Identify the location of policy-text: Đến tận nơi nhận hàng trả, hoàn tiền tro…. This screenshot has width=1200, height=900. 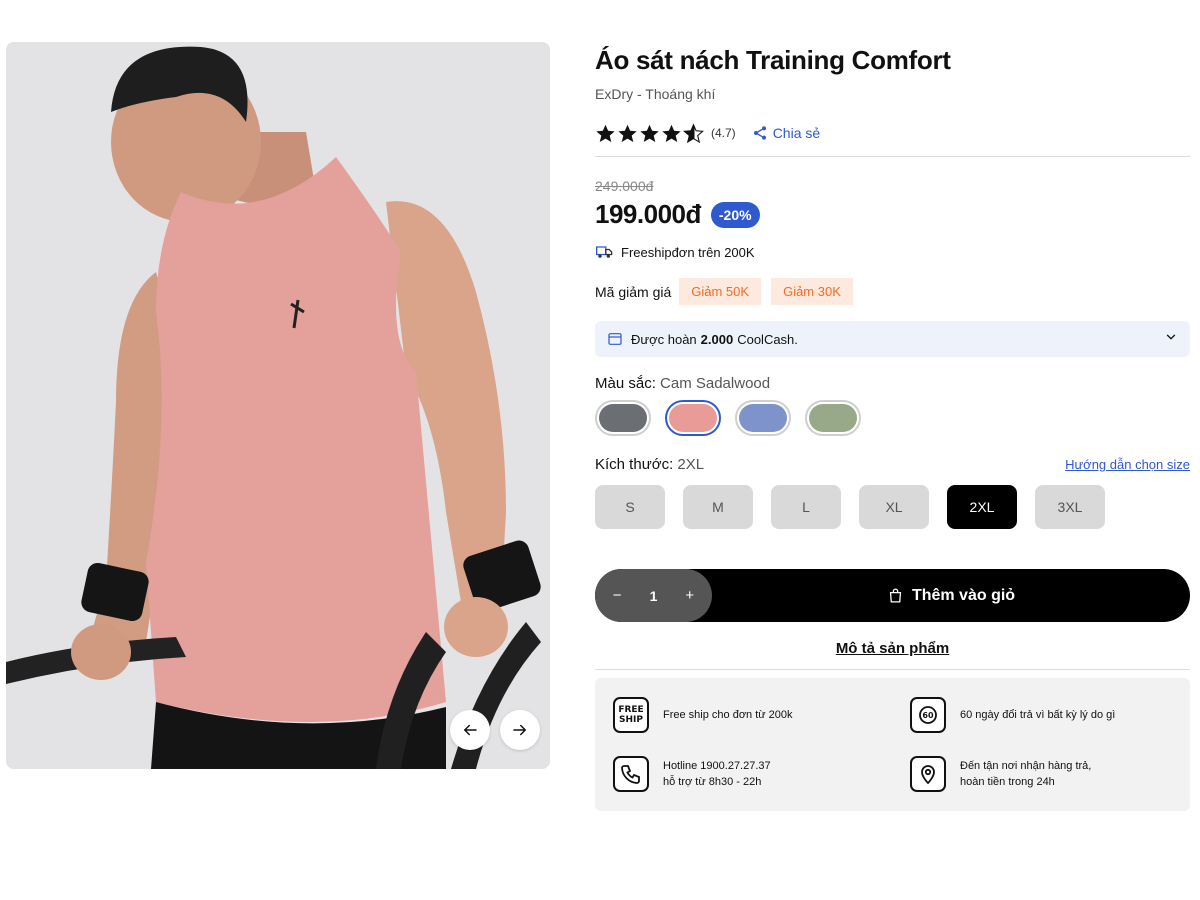
(1025, 774).